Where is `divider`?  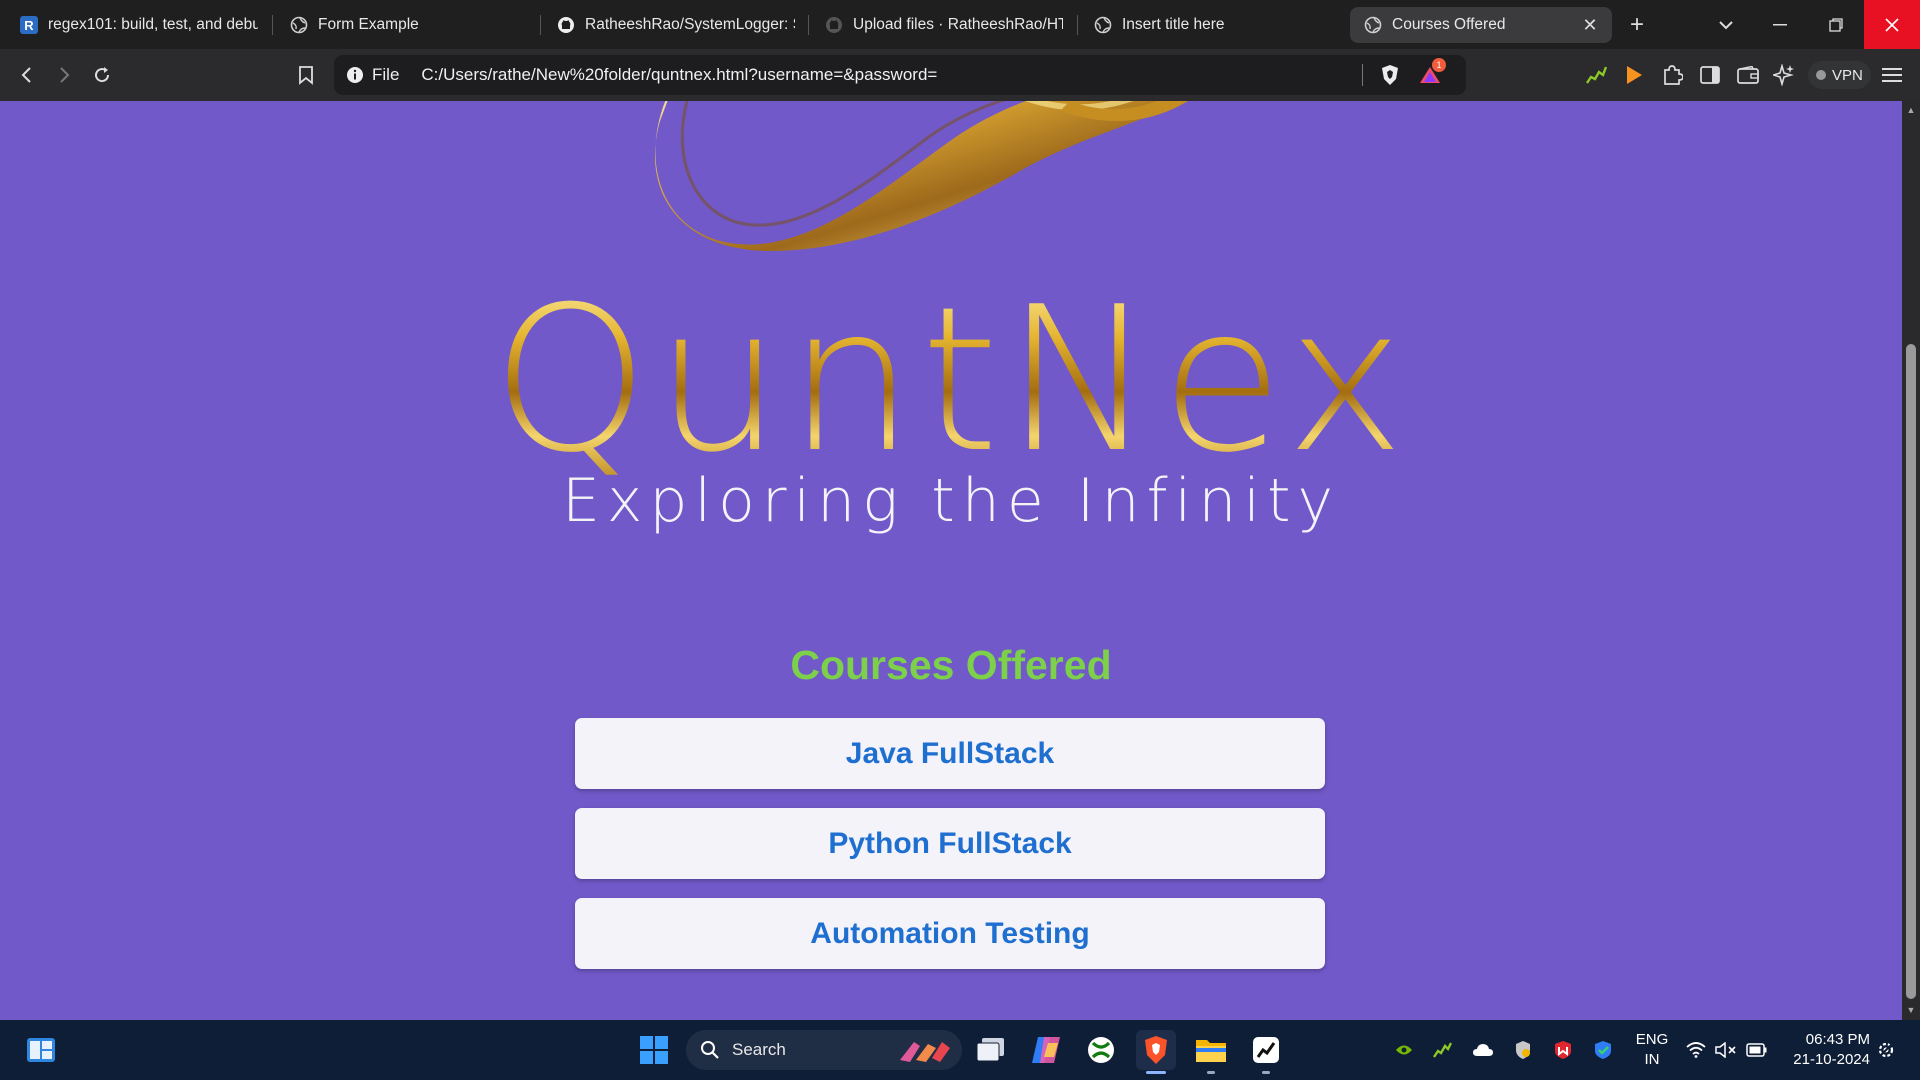 divider is located at coordinates (1362, 75).